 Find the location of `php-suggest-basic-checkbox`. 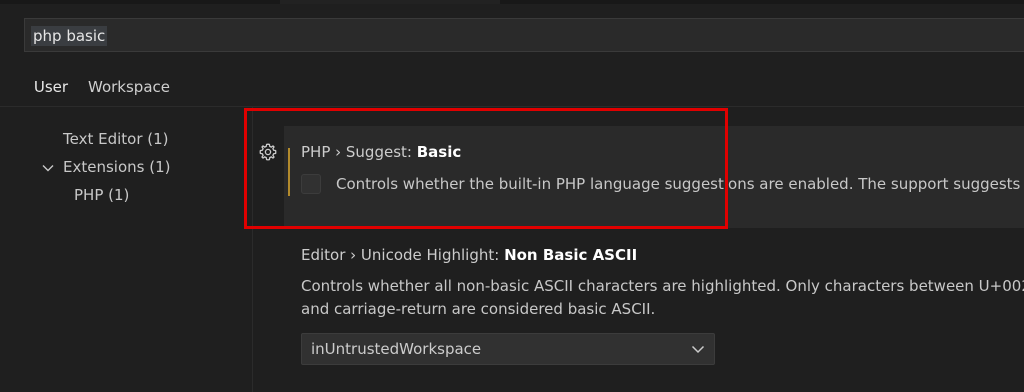

php-suggest-basic-checkbox is located at coordinates (311, 184).